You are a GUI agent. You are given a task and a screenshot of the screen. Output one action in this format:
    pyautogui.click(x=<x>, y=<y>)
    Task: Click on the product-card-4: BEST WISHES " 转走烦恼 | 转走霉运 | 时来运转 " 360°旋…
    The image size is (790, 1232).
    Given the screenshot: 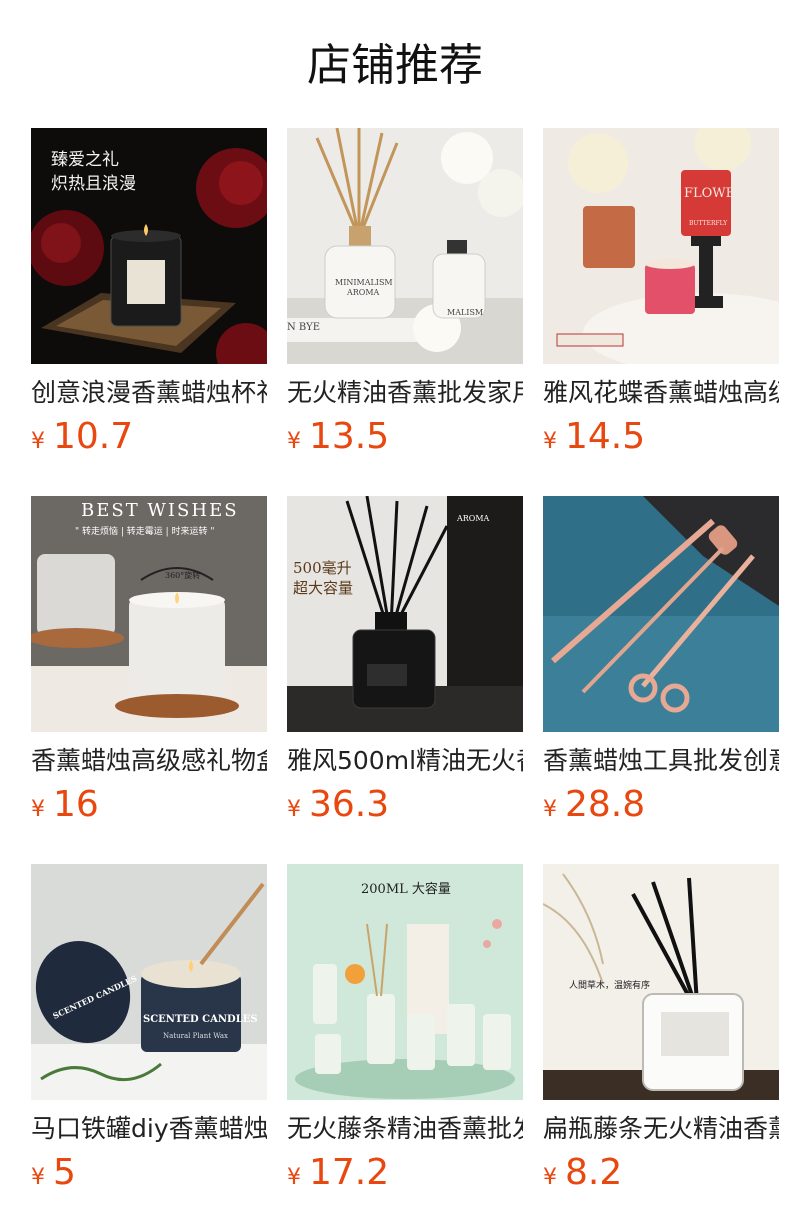 What is the action you would take?
    pyautogui.click(x=149, y=680)
    